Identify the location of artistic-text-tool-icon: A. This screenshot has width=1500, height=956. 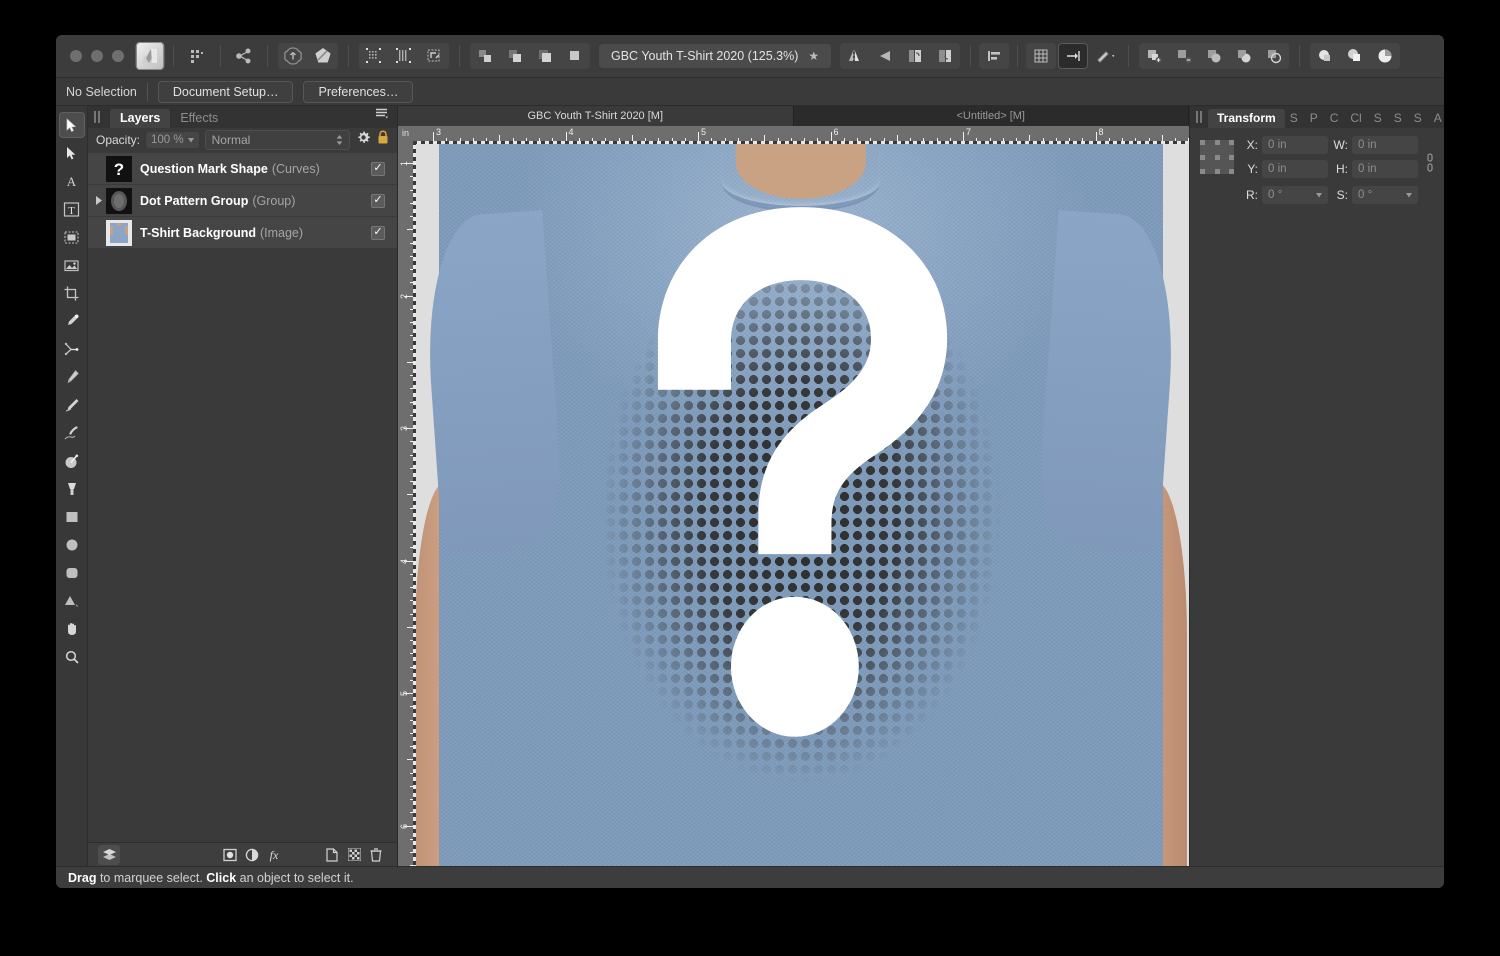
(72, 181).